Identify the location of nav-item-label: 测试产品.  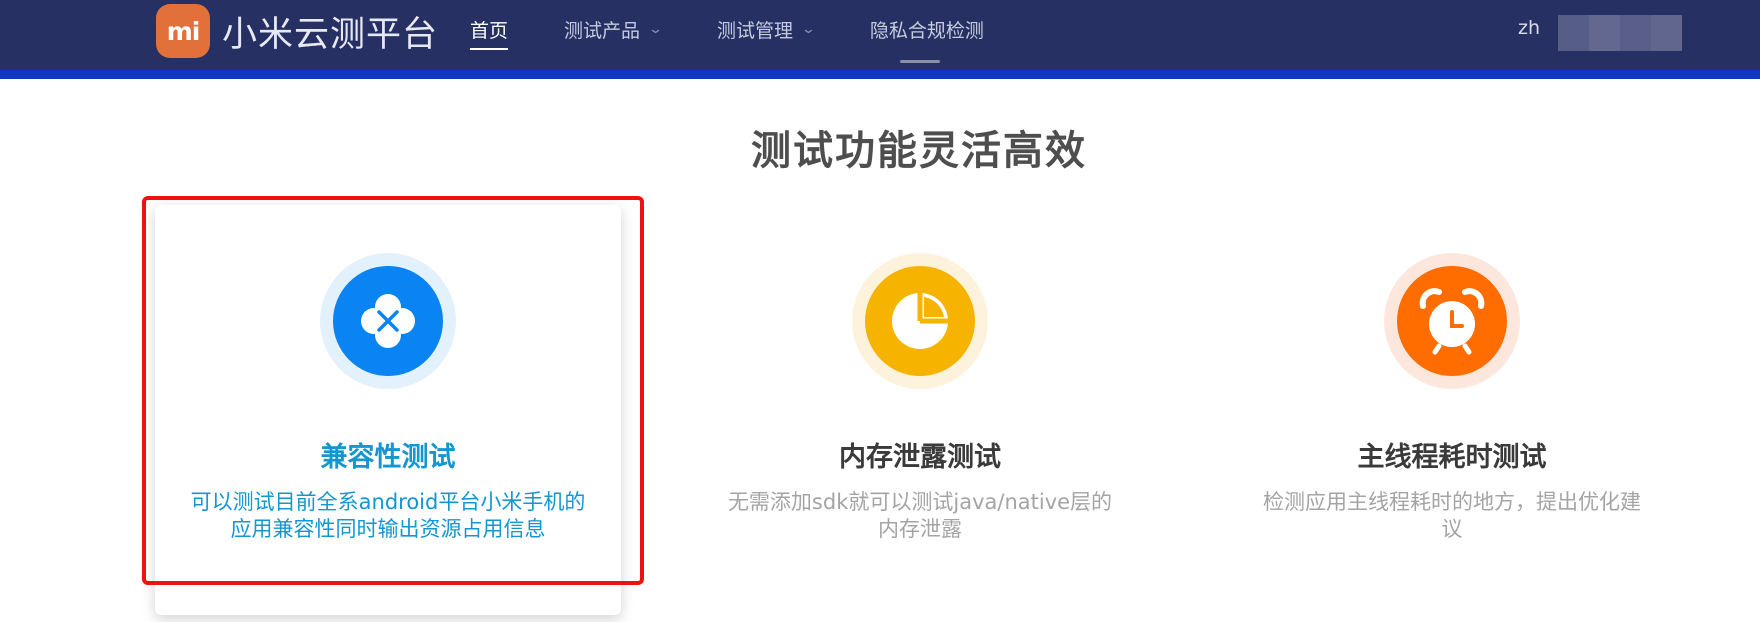
(602, 30).